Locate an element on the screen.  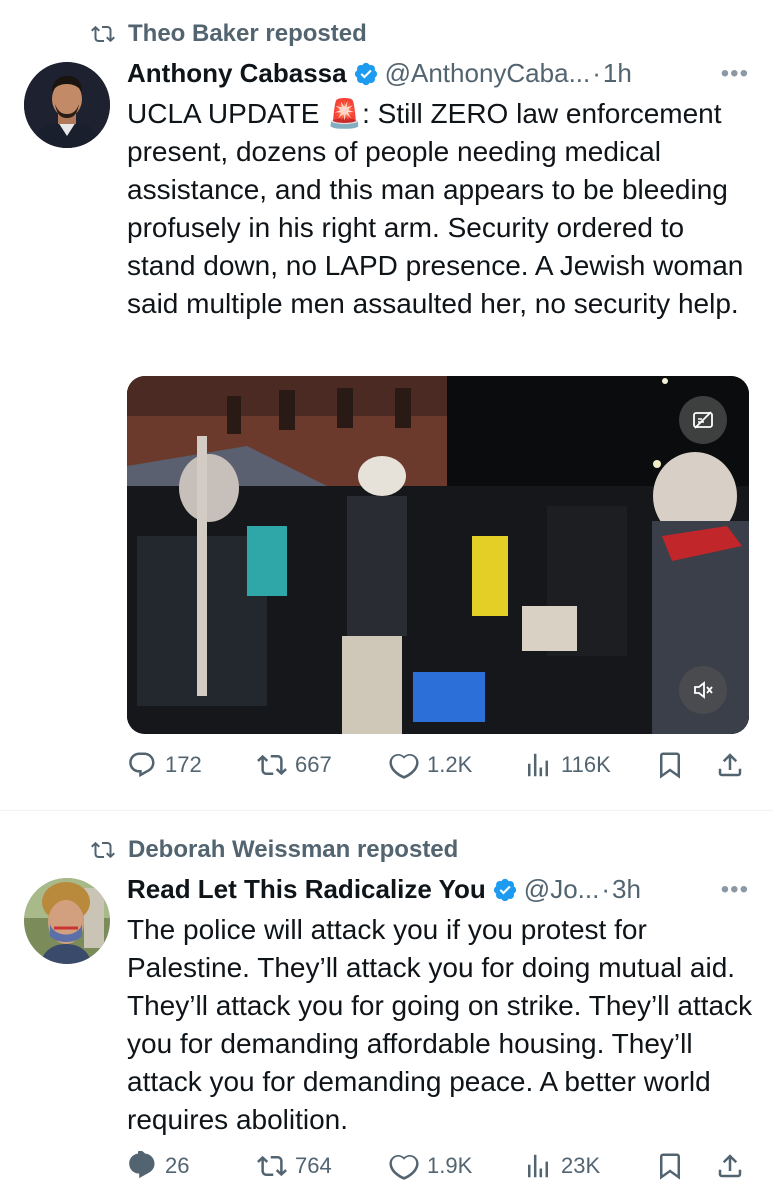
mute-icon is located at coordinates (703, 690).